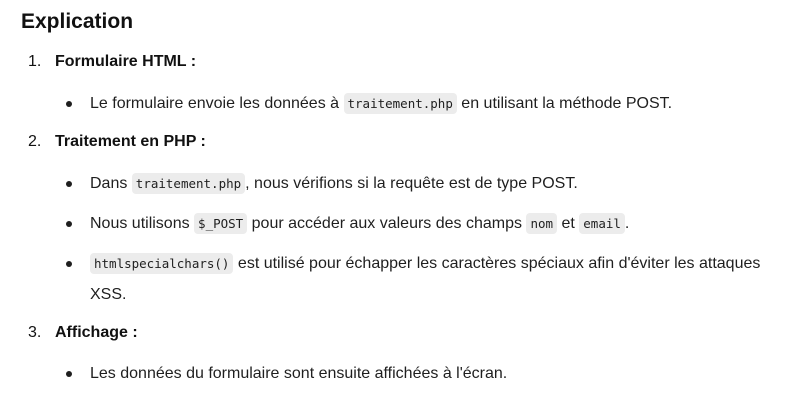 The height and width of the screenshot is (402, 803). Describe the element at coordinates (564, 103) in the screenshot. I see `text-run: en utilisant la méthode POST.` at that location.